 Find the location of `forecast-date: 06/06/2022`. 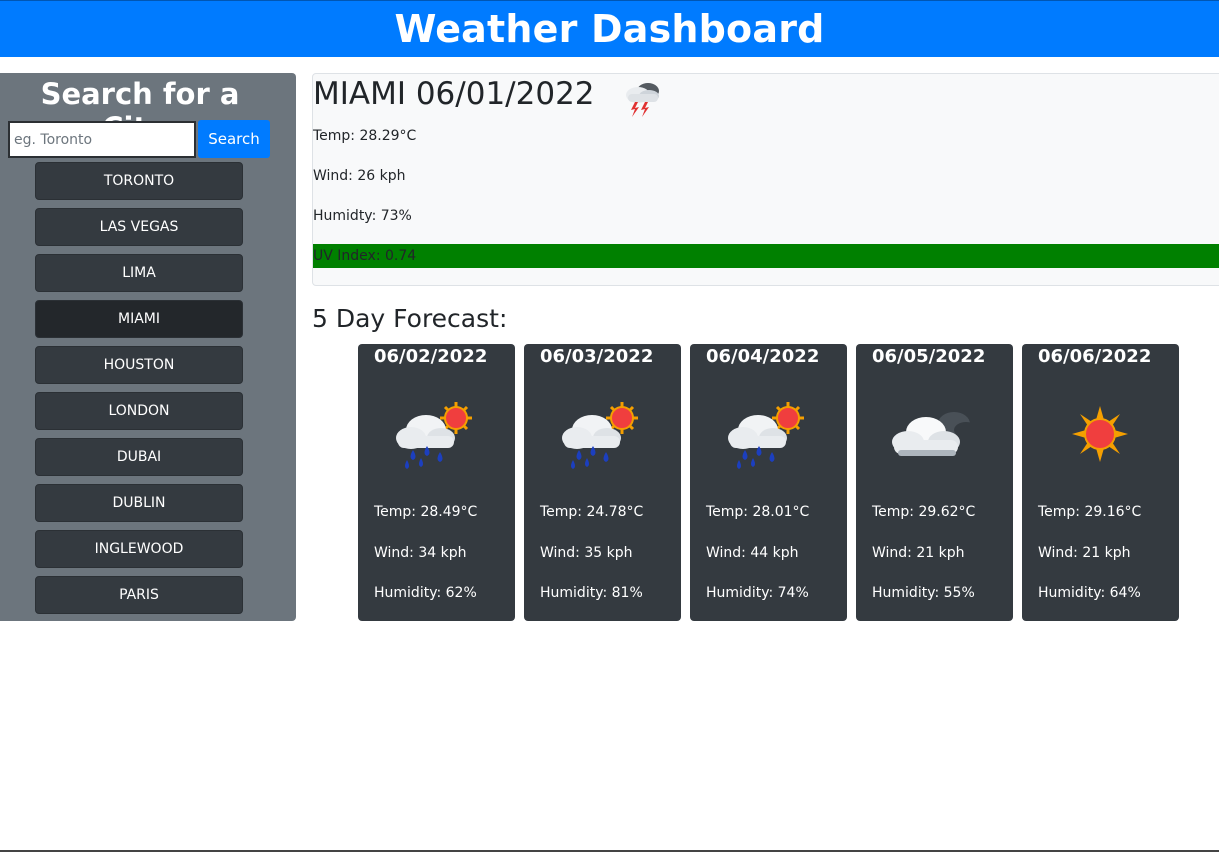

forecast-date: 06/06/2022 is located at coordinates (1095, 356).